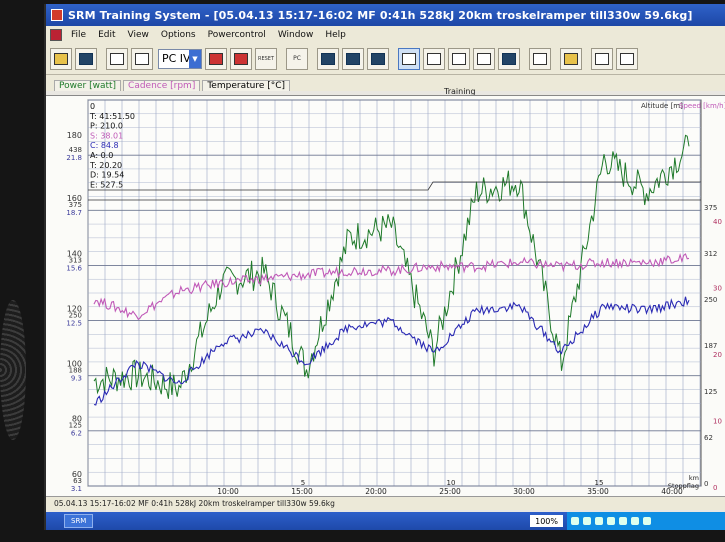 This screenshot has width=725, height=542. I want to click on taskbar-srm-button: SRM, so click(79, 521).